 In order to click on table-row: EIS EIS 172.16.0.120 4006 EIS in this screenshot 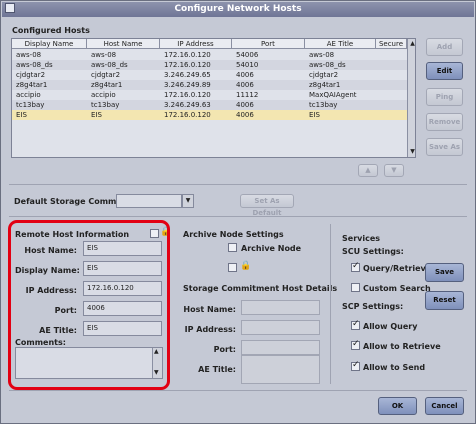, I will do `click(209, 115)`.